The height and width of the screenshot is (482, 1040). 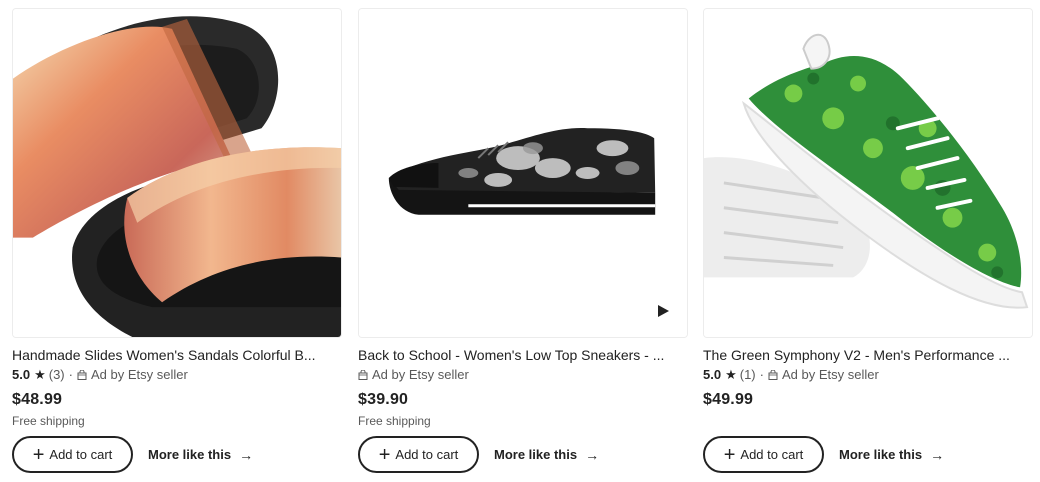 I want to click on review-count: (1), so click(x=747, y=374).